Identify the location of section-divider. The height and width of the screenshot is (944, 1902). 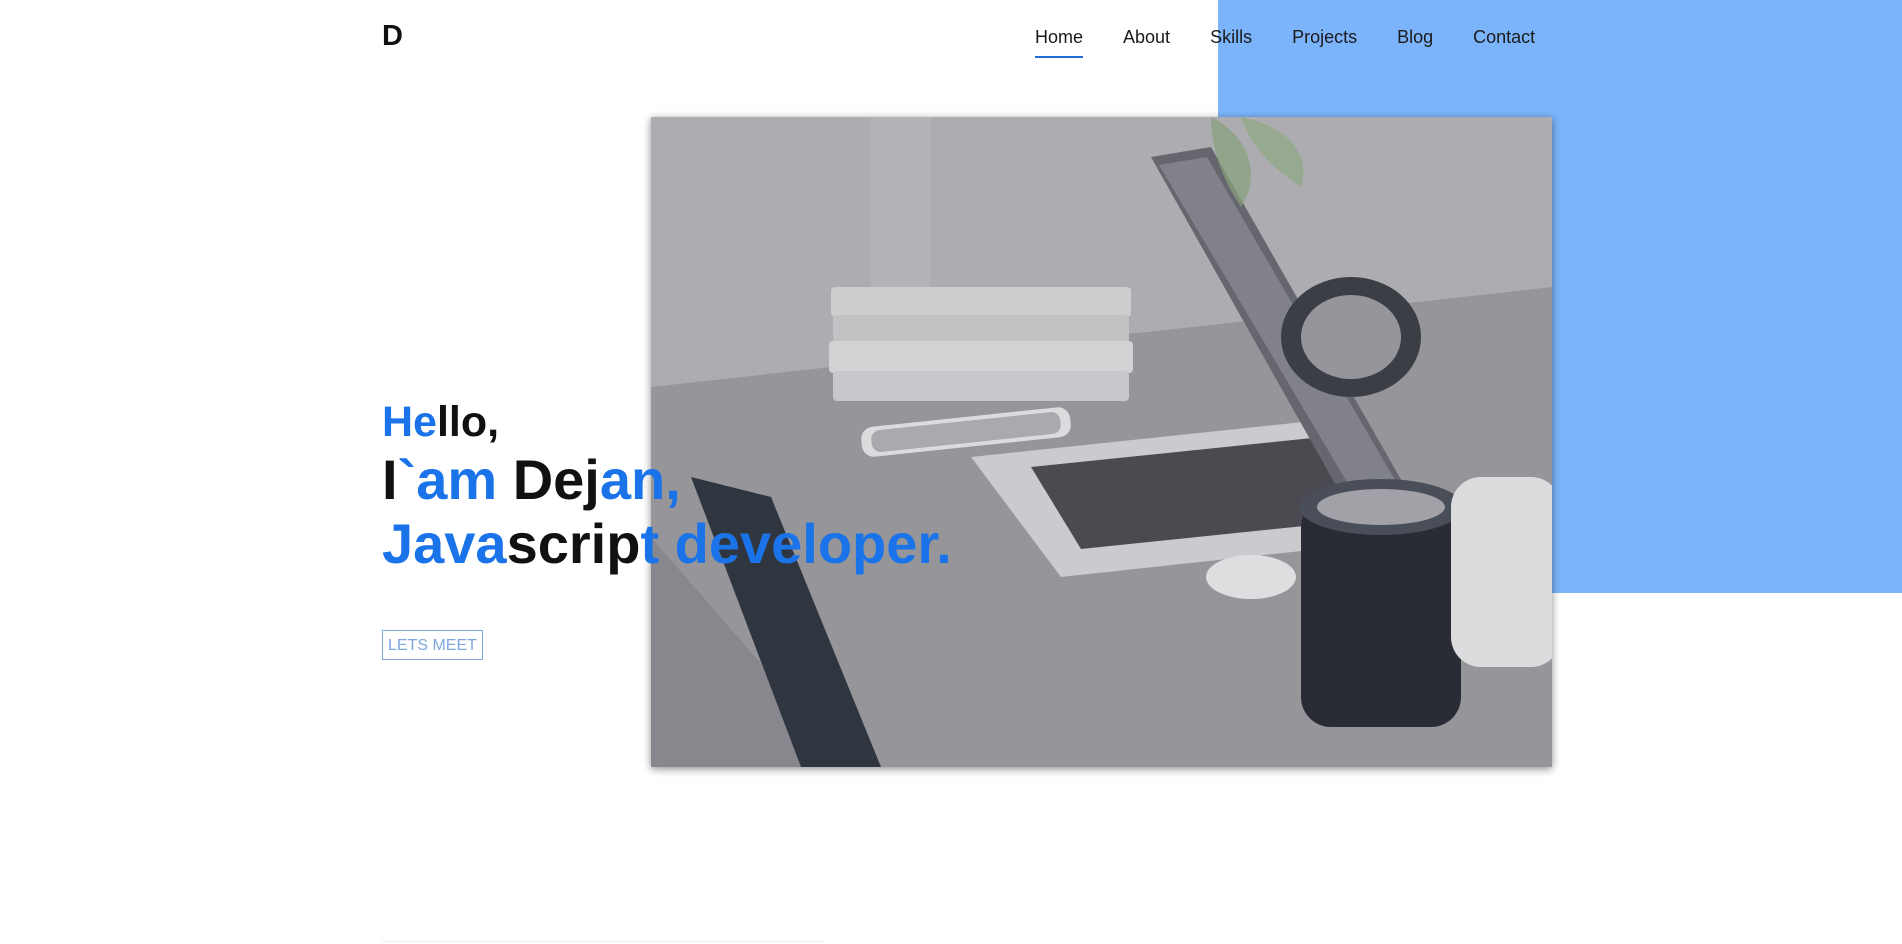
(603, 941).